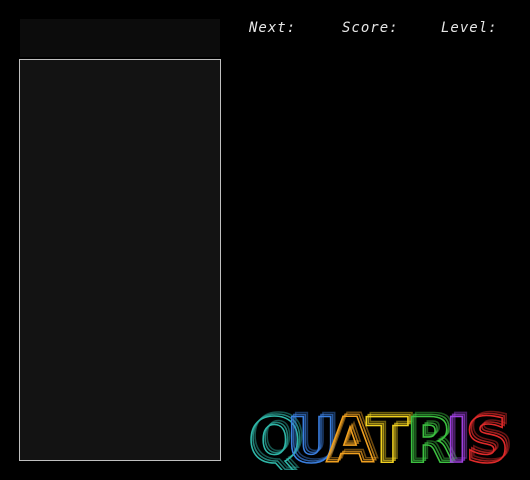 The height and width of the screenshot is (480, 530). Describe the element at coordinates (387, 437) in the screenshot. I see `svg-text: T` at that location.